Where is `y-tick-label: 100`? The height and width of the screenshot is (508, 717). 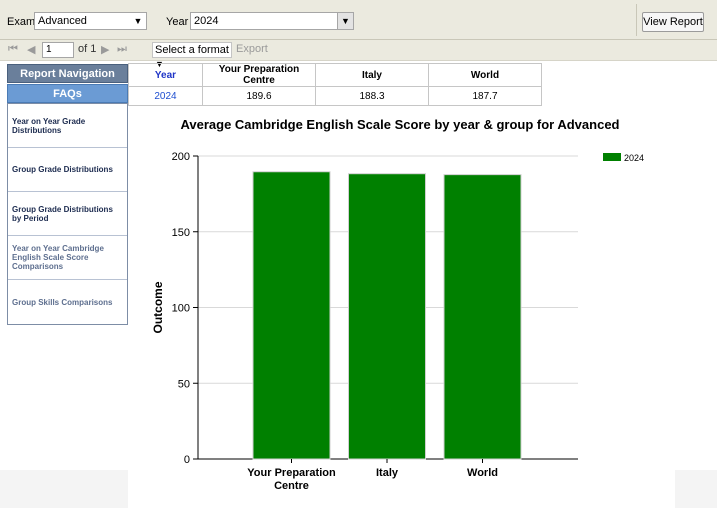 y-tick-label: 100 is located at coordinates (181, 309).